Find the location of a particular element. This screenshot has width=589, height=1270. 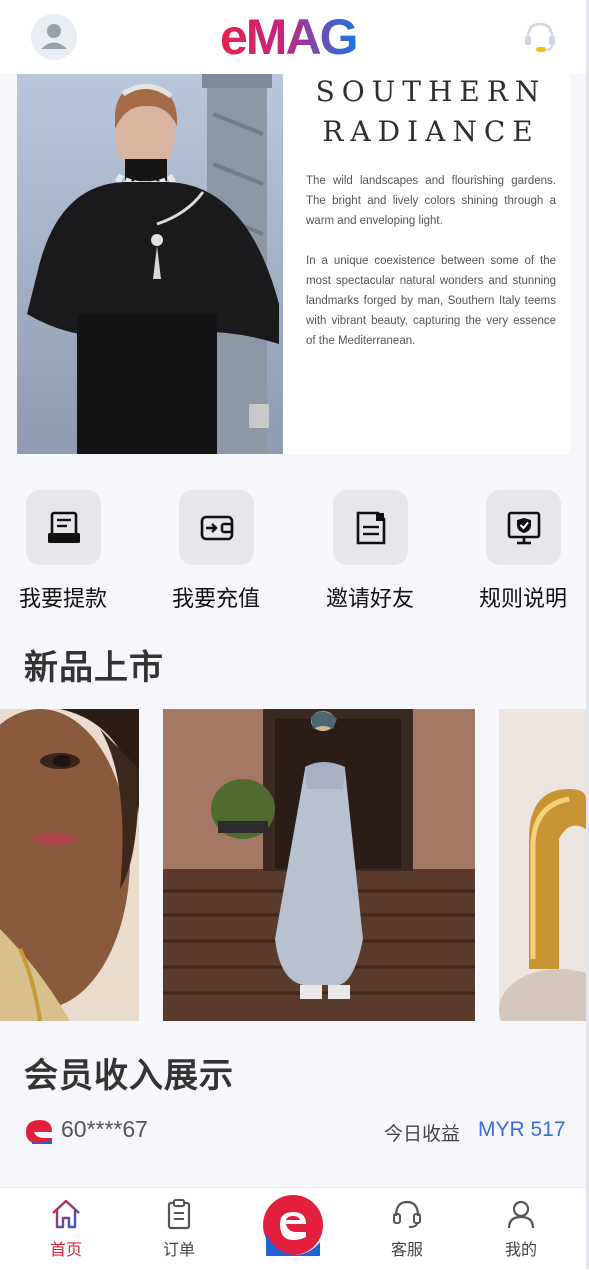

nav-orders-label: 订单 is located at coordinates (178, 1249).